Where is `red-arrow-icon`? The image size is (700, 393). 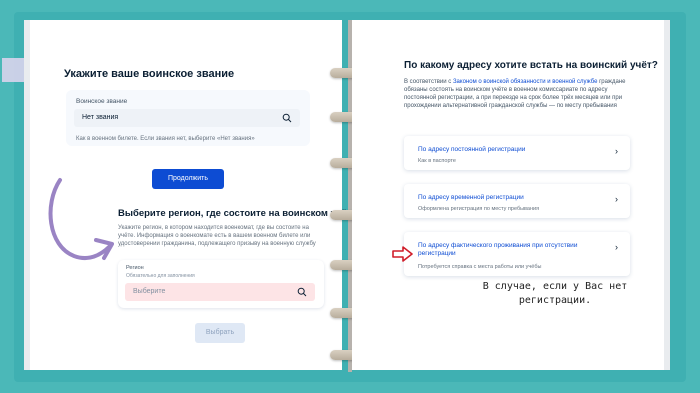 red-arrow-icon is located at coordinates (402, 254).